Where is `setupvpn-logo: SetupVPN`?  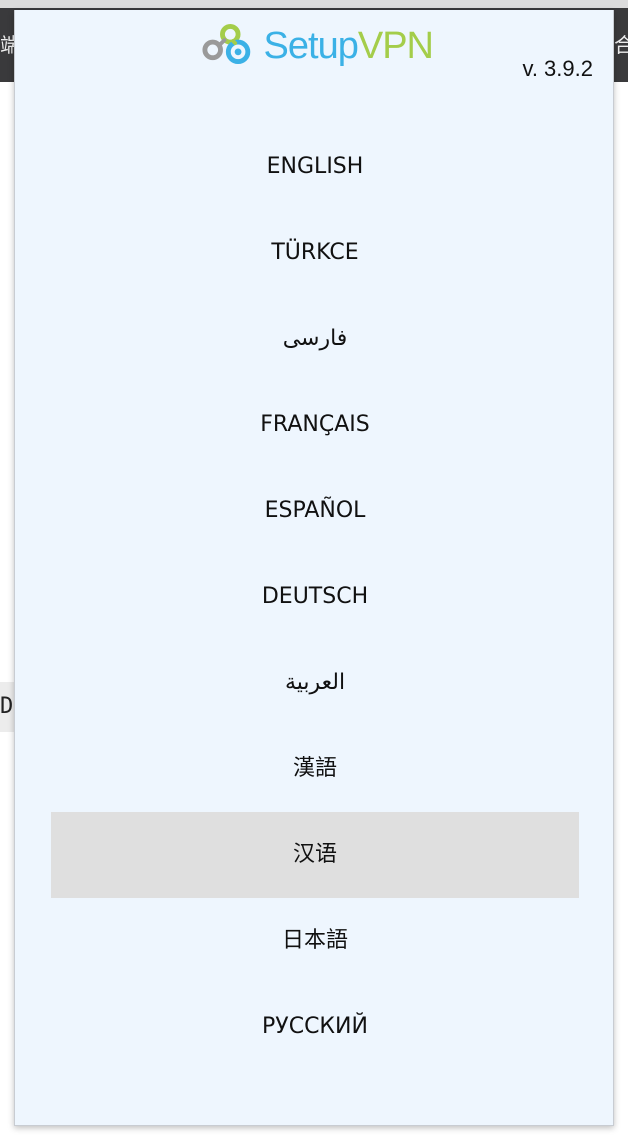
setupvpn-logo: SetupVPN is located at coordinates (317, 46).